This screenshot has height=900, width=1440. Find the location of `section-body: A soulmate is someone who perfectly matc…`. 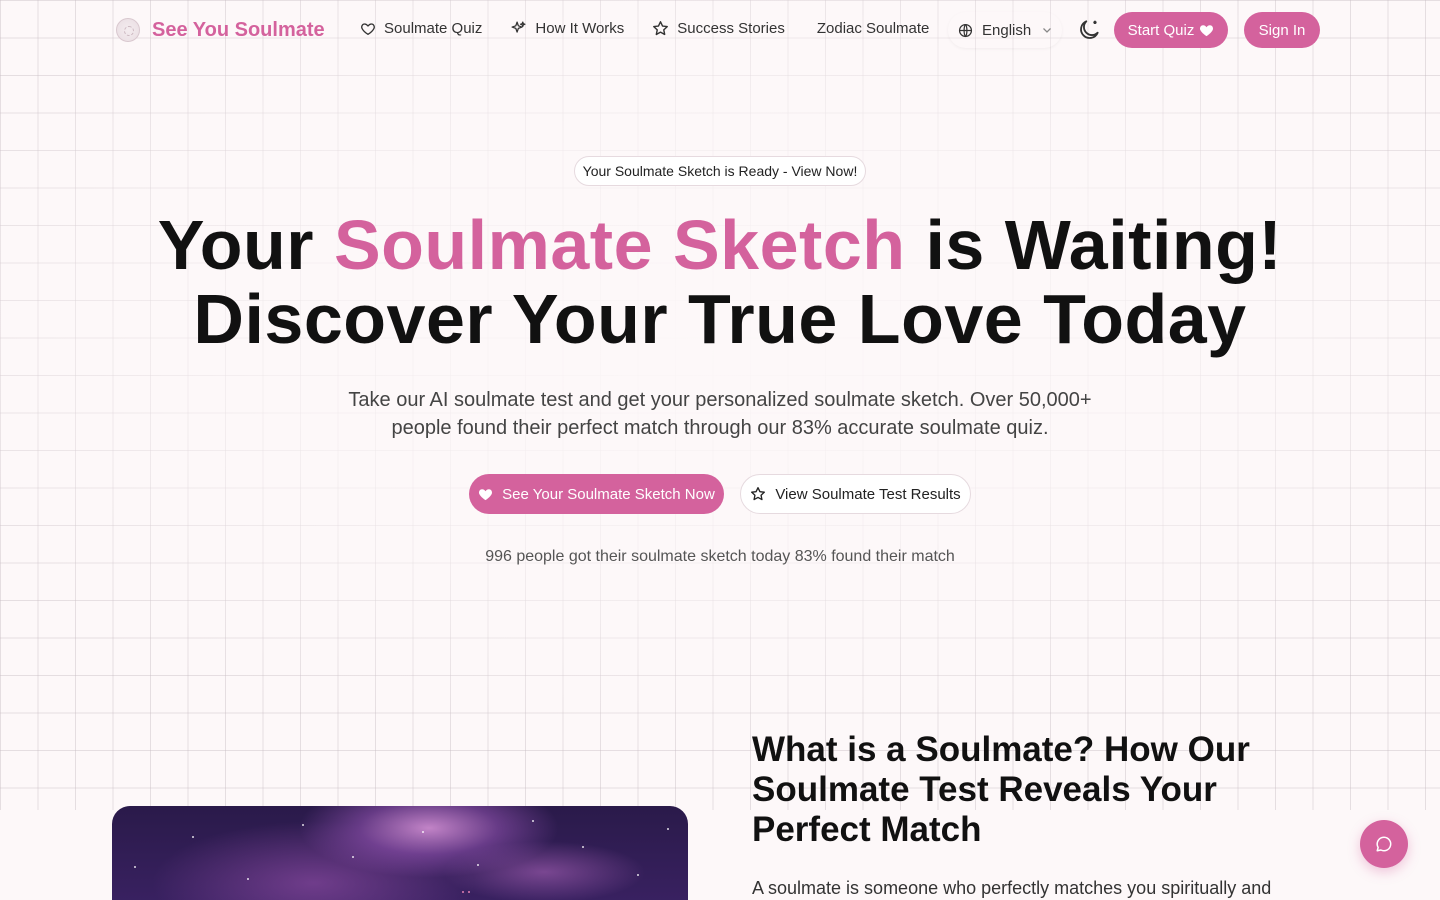

section-body: A soulmate is someone who perfectly matc… is located at coordinates (1012, 888).